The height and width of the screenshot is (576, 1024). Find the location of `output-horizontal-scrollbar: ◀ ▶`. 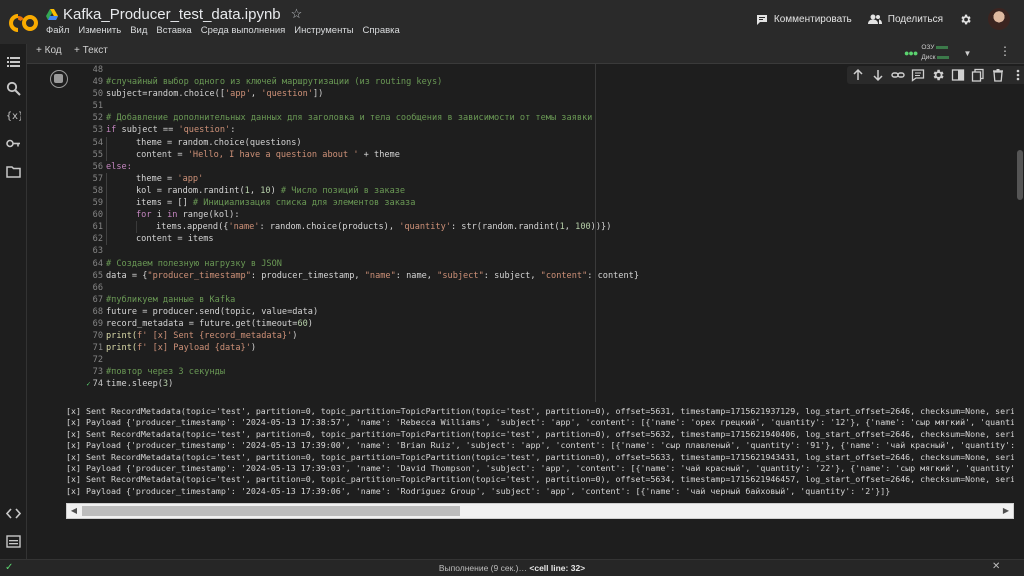

output-horizontal-scrollbar: ◀ ▶ is located at coordinates (540, 511).